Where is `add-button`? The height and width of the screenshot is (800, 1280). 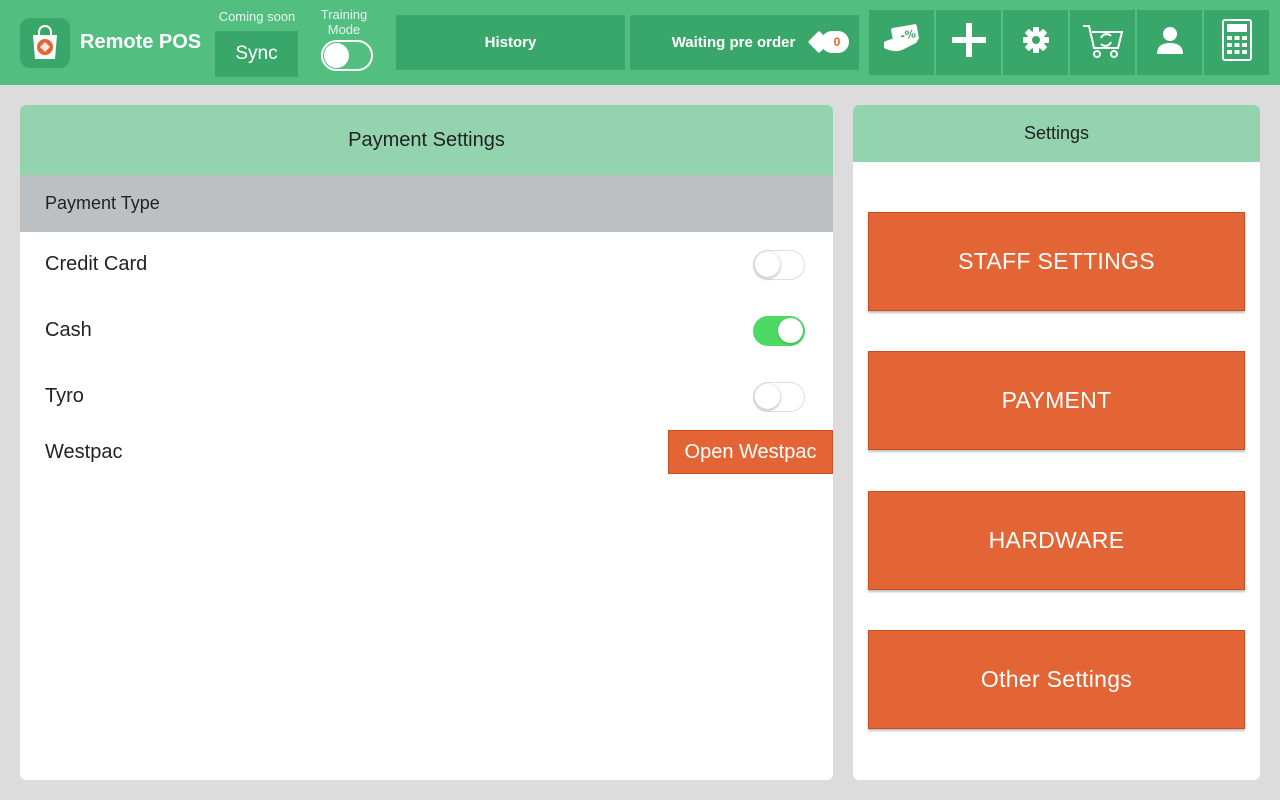 add-button is located at coordinates (968, 42).